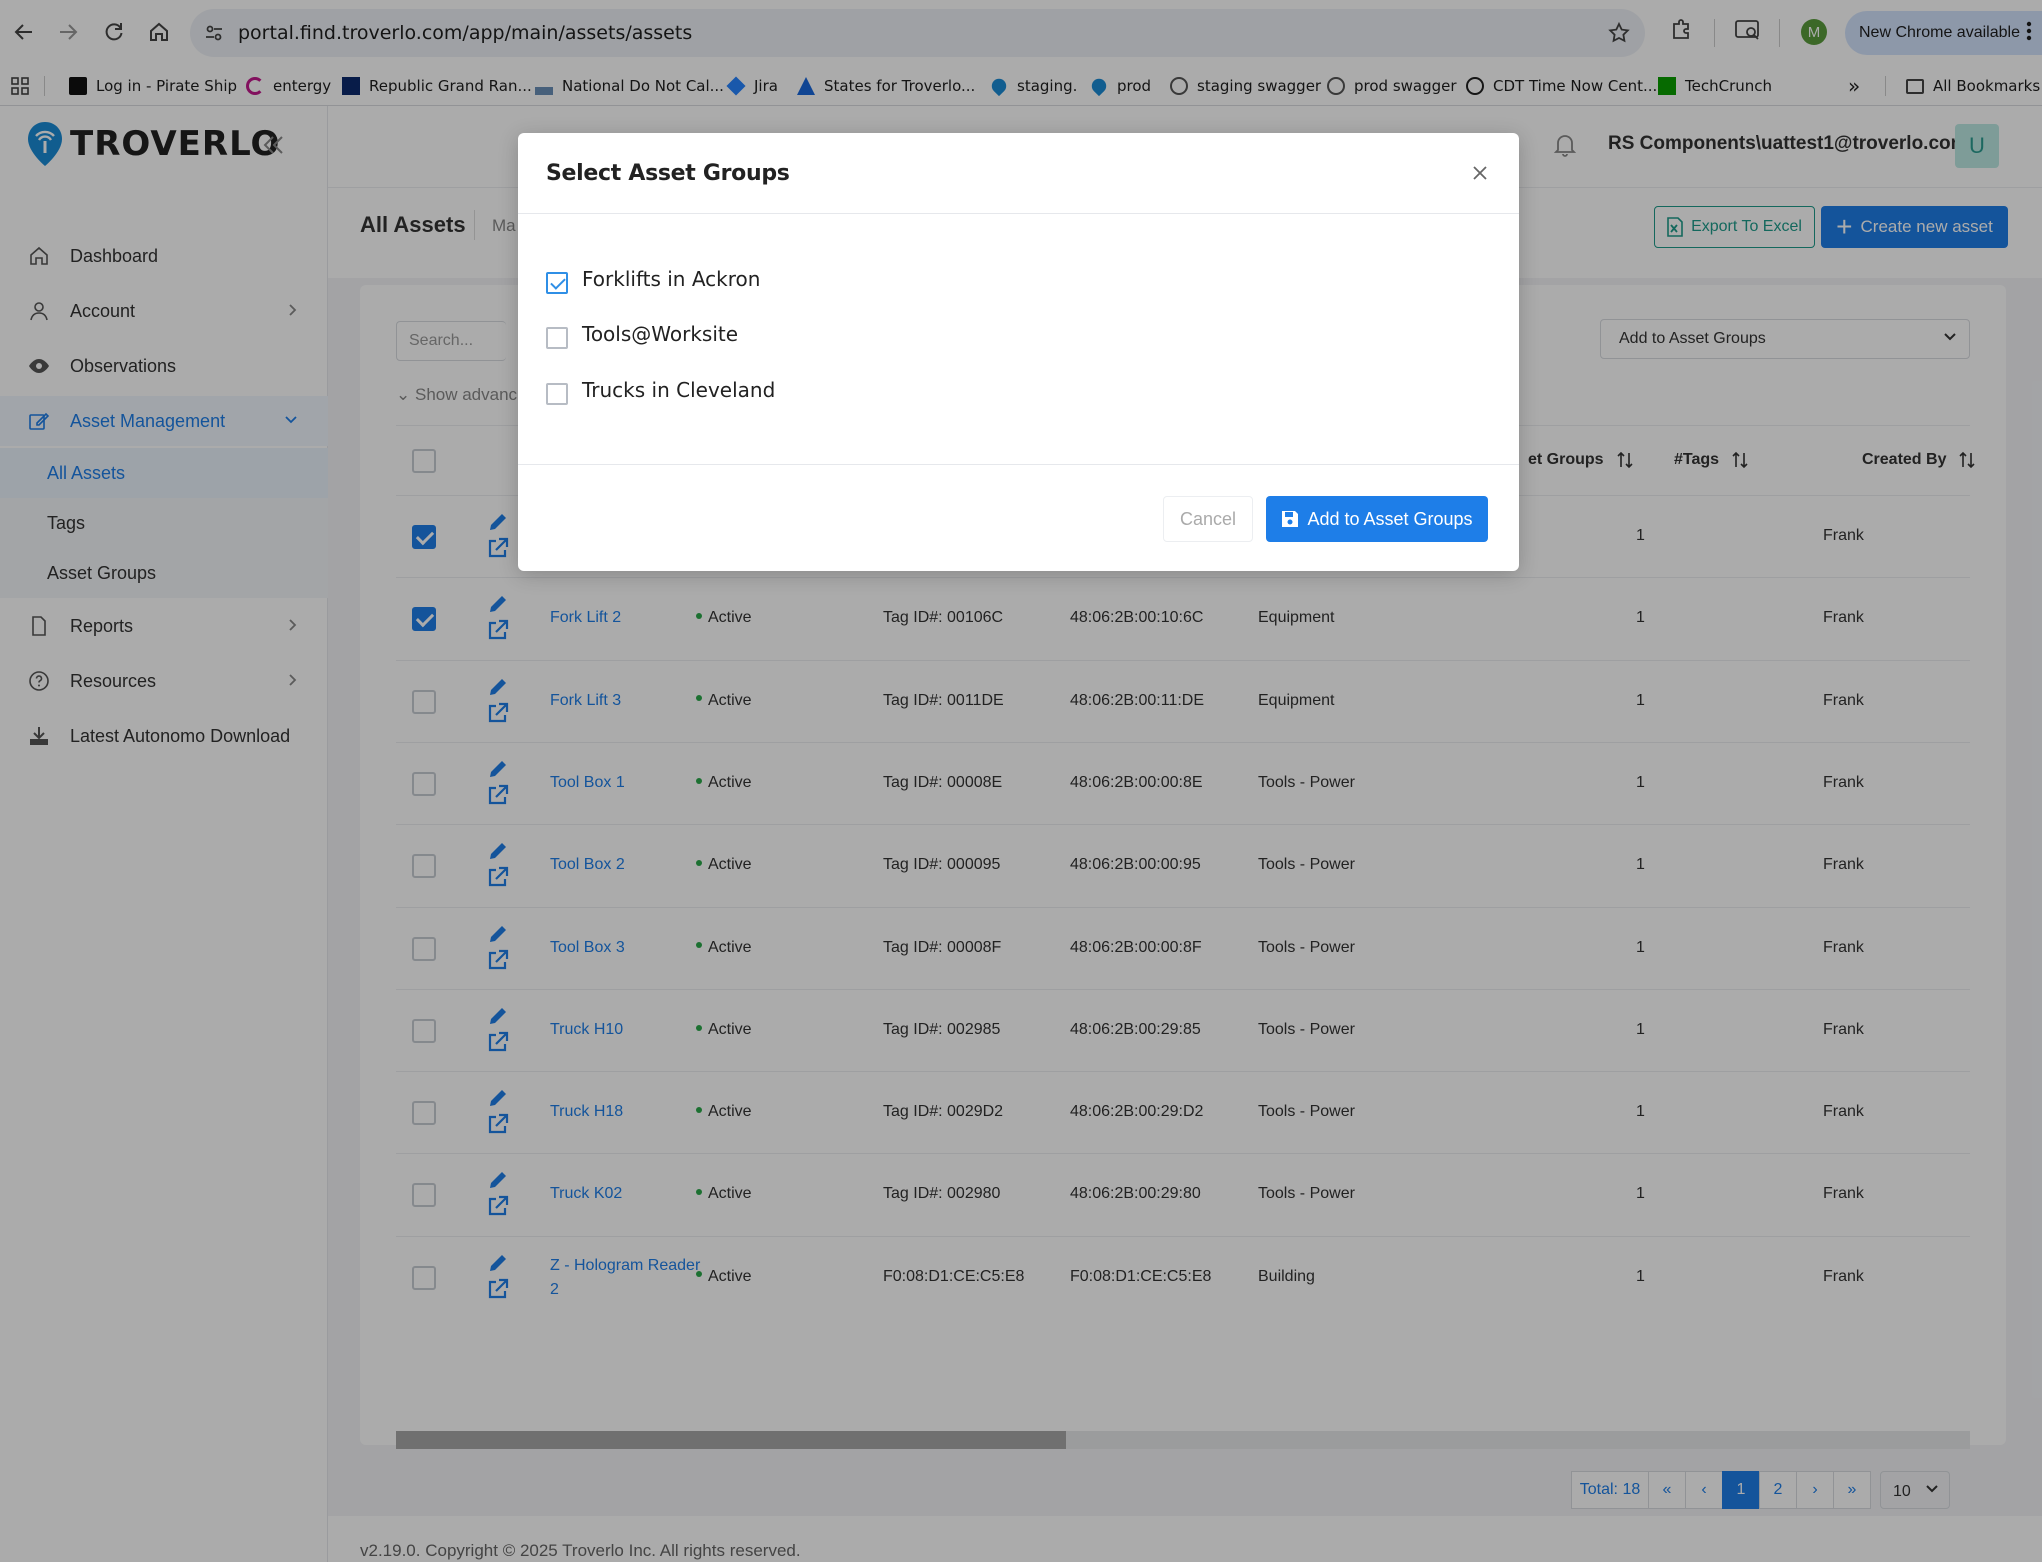  What do you see at coordinates (1018, 173) in the screenshot?
I see `modal-header: Select Asset Groups` at bounding box center [1018, 173].